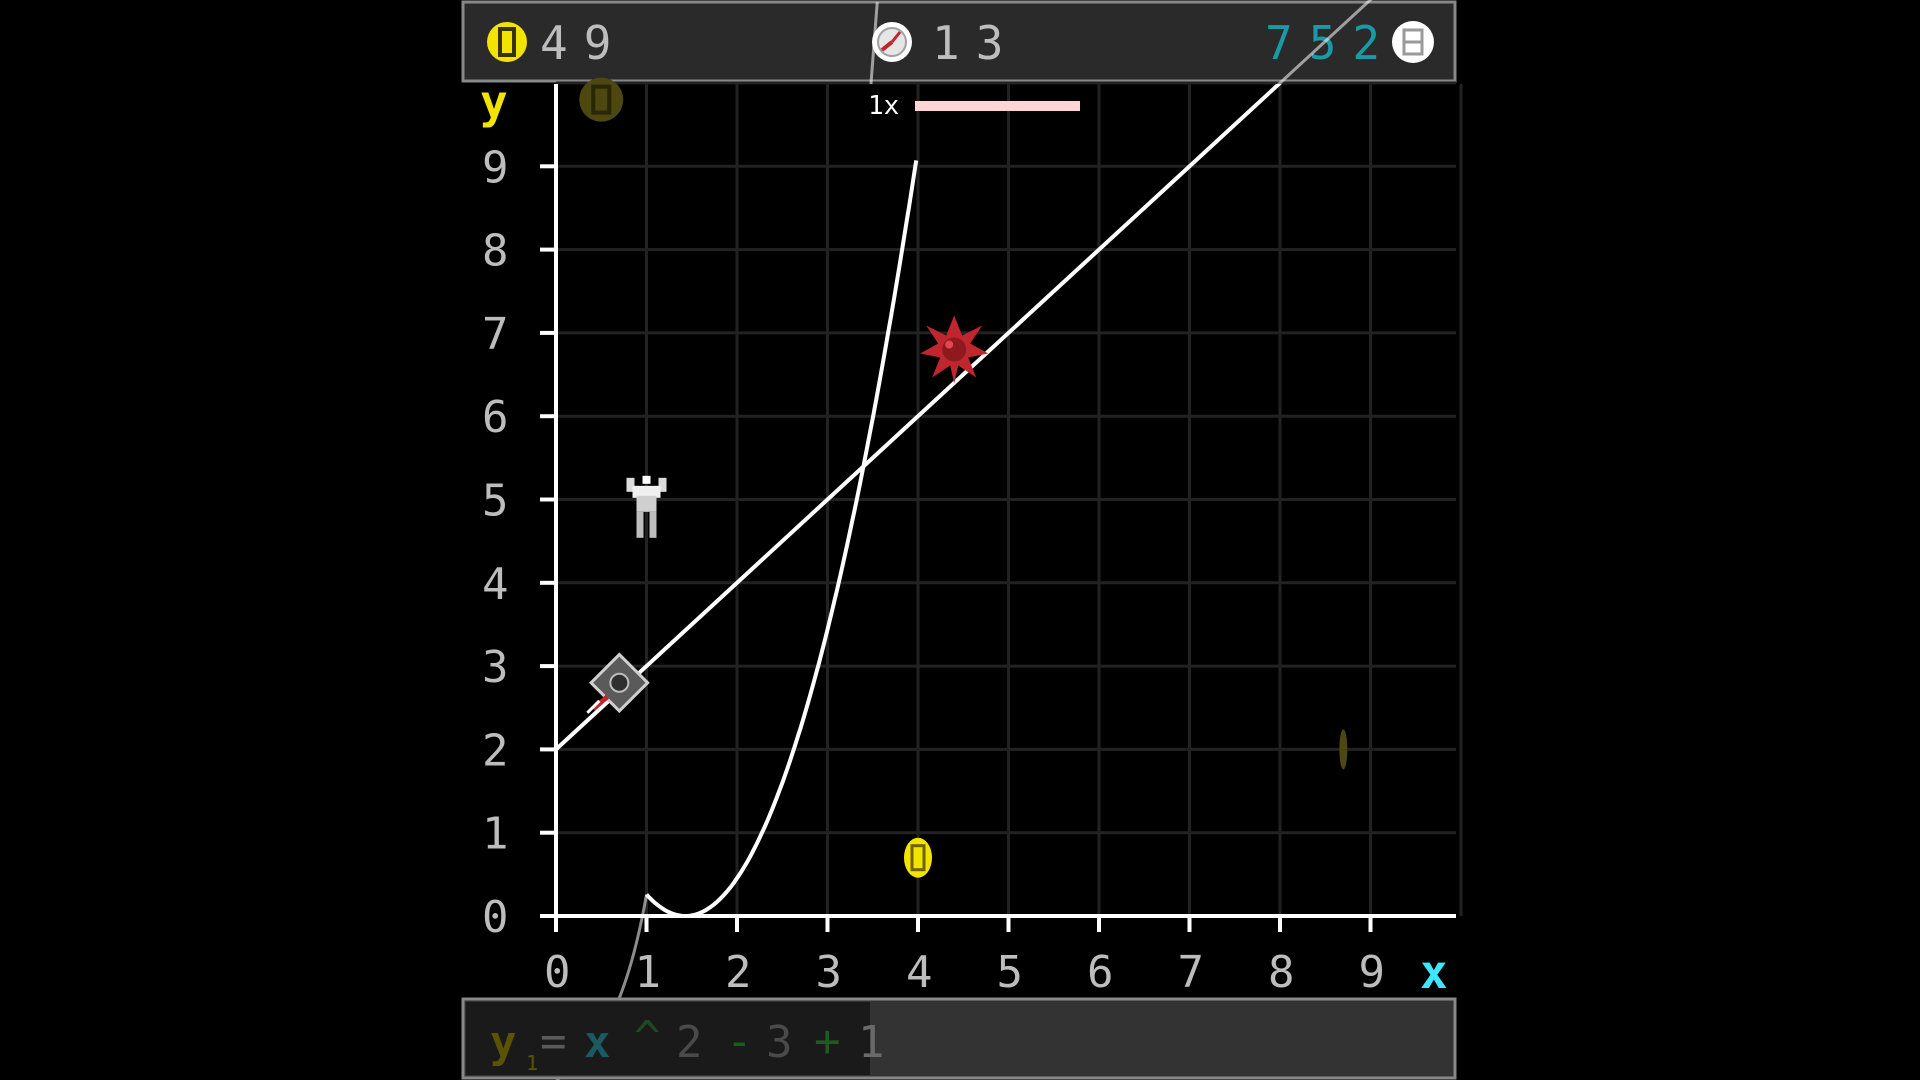 Image resolution: width=1920 pixels, height=1080 pixels. I want to click on x-tick-label: 8, so click(1281, 972).